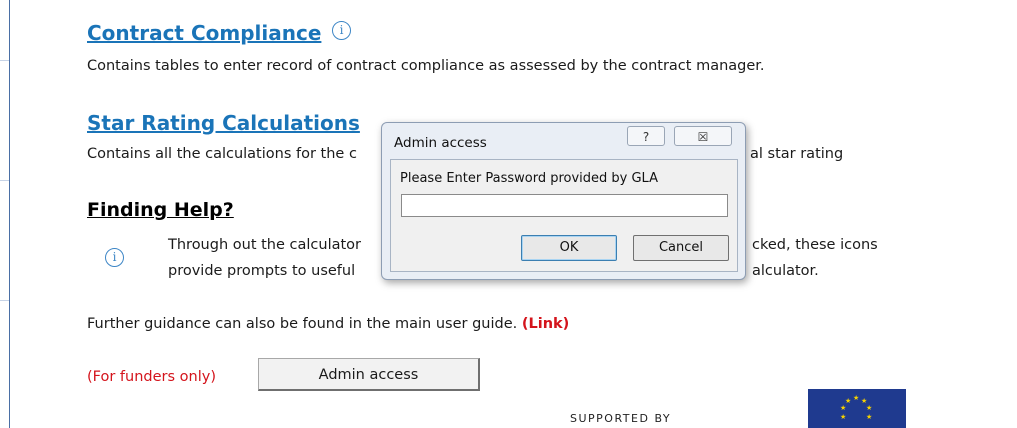  What do you see at coordinates (569, 248) in the screenshot?
I see `ok-button: OK` at bounding box center [569, 248].